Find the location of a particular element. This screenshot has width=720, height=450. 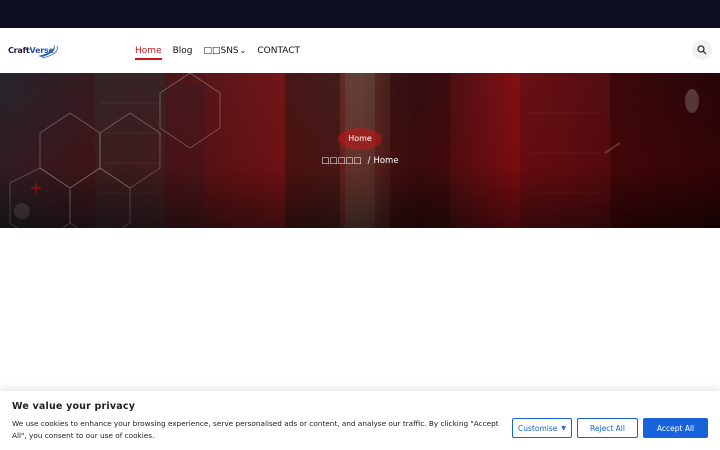

reject-all-button: Reject All is located at coordinates (607, 428).